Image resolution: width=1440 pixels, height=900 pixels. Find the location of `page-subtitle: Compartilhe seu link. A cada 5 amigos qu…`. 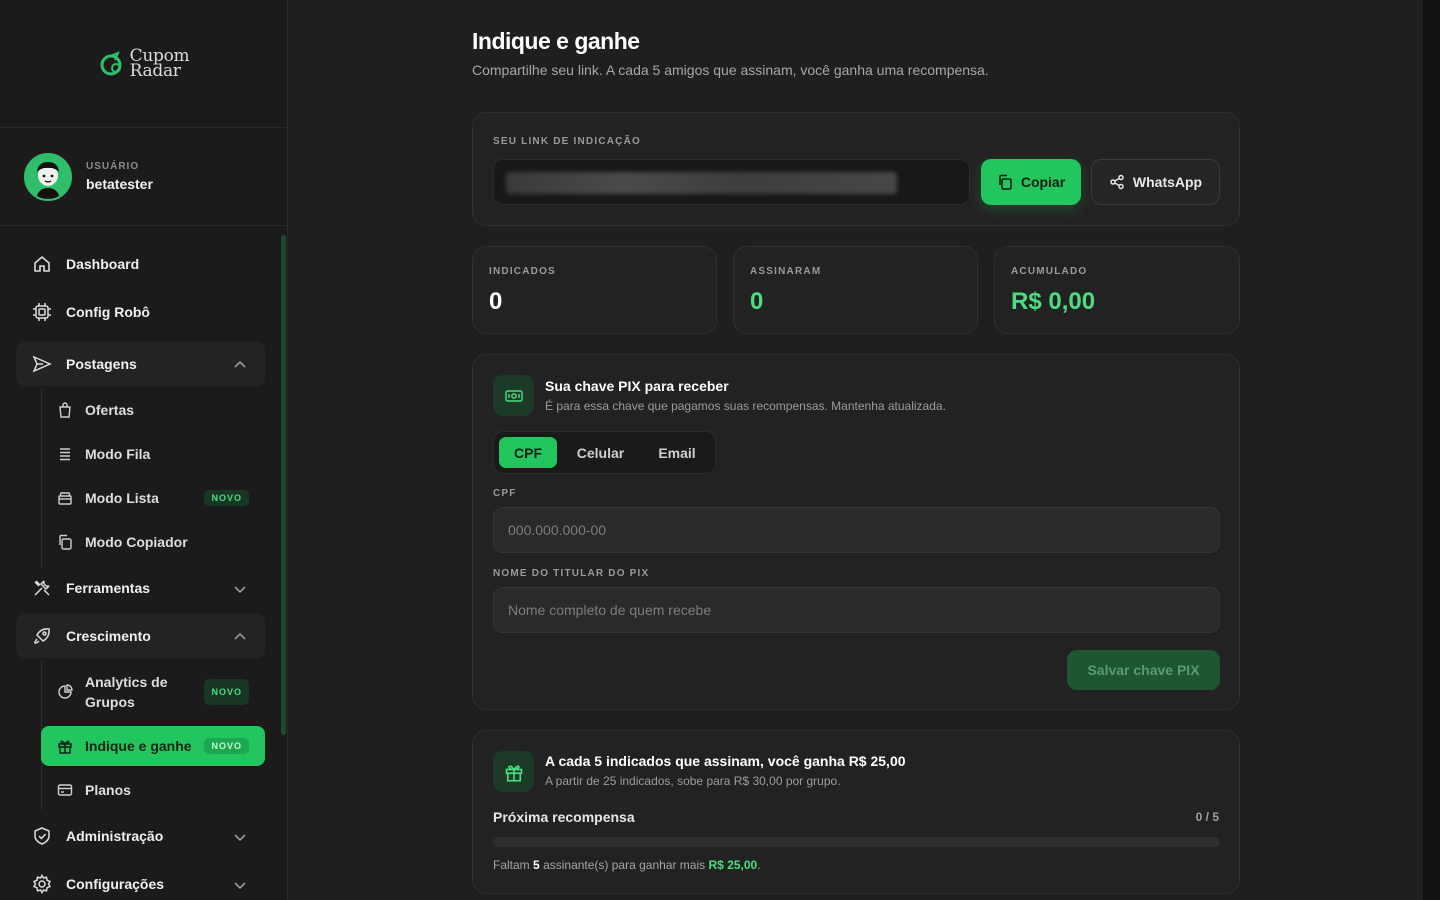

page-subtitle: Compartilhe seu link. A cada 5 amigos qu… is located at coordinates (730, 70).